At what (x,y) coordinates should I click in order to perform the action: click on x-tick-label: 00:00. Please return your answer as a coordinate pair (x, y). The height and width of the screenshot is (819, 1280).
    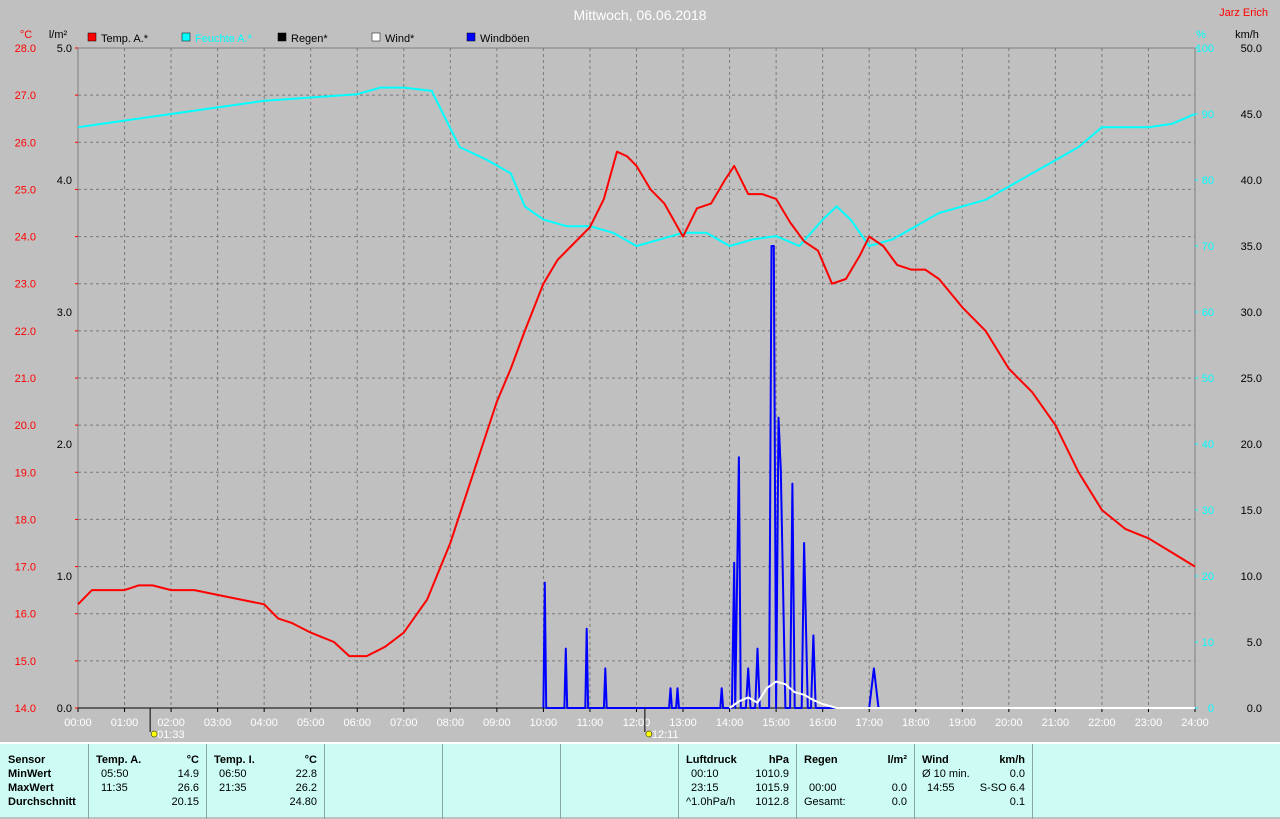
    Looking at the image, I should click on (78, 723).